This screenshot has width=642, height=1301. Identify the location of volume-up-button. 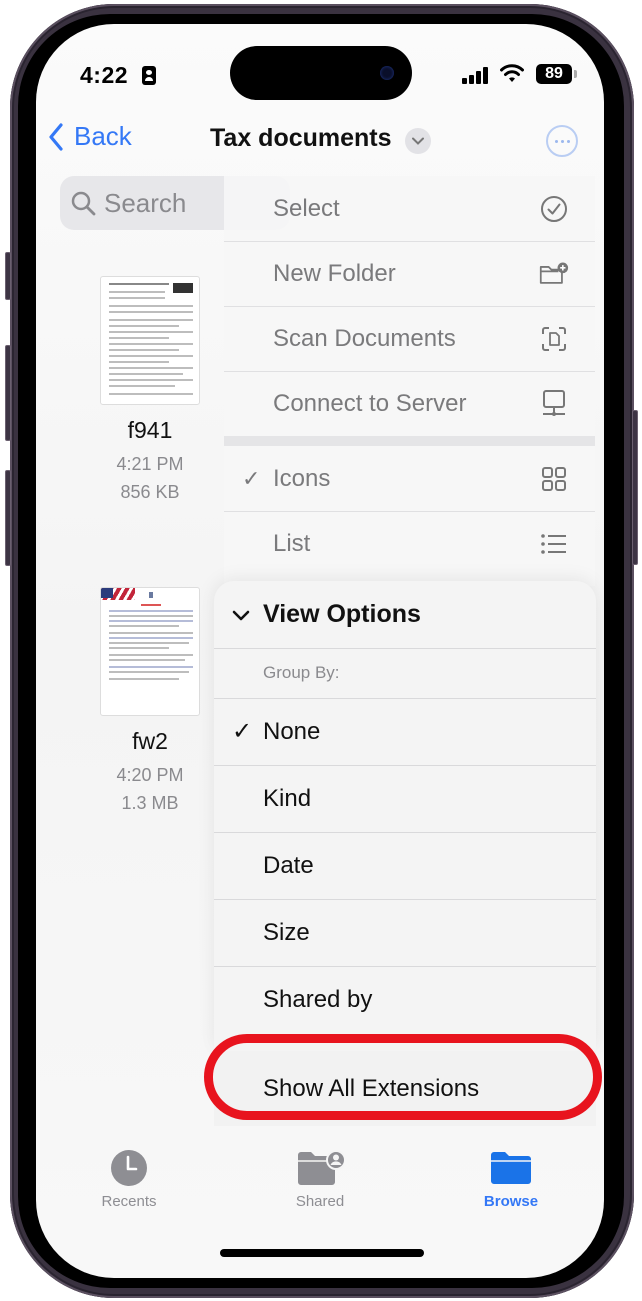
(8, 393).